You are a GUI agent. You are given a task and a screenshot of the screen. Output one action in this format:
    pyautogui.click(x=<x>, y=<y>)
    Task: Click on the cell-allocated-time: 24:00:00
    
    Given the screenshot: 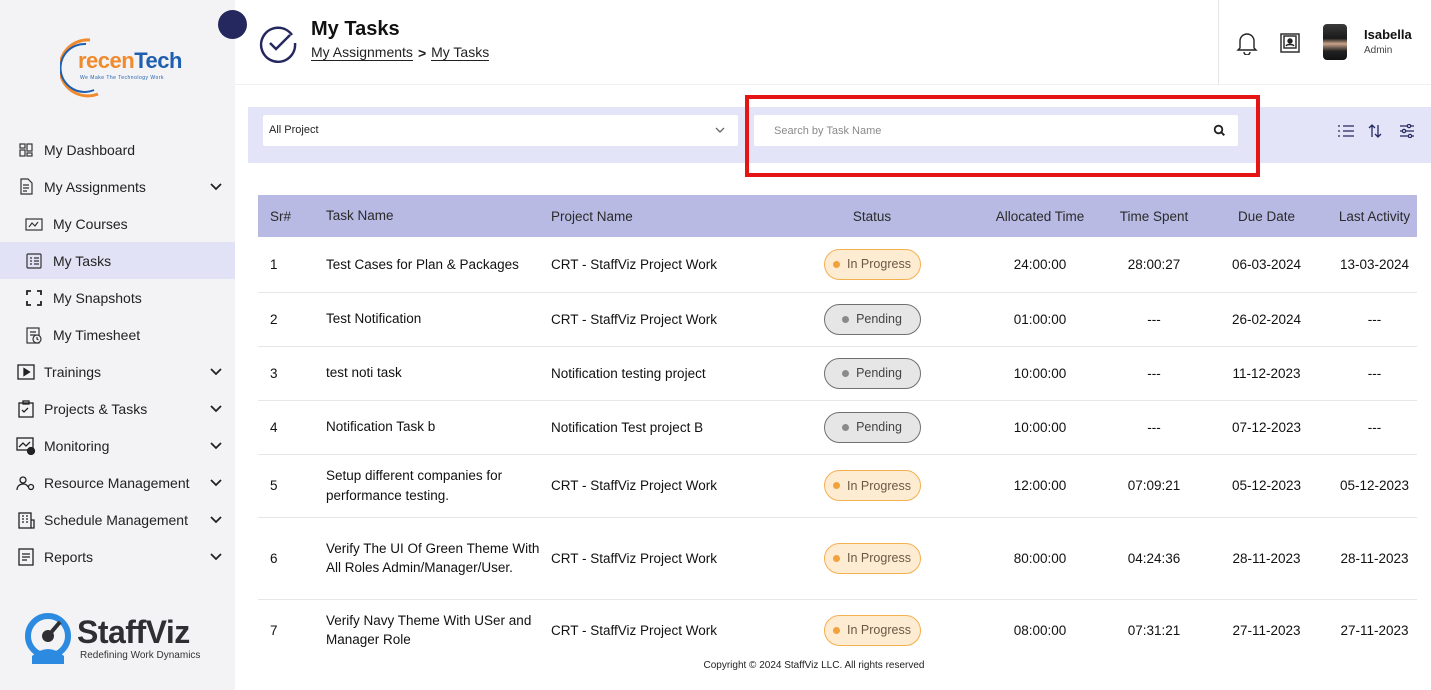 What is the action you would take?
    pyautogui.click(x=1040, y=264)
    